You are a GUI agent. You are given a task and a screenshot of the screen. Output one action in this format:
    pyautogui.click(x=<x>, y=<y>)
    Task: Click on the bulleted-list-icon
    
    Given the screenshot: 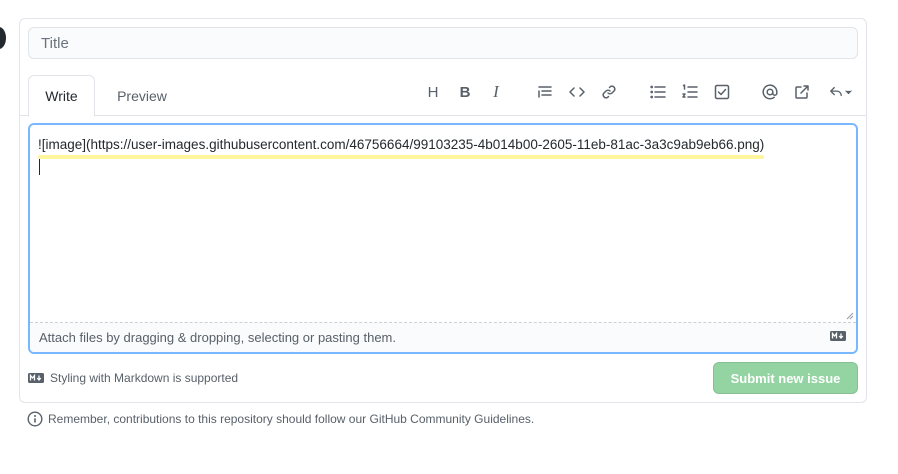 What is the action you would take?
    pyautogui.click(x=658, y=92)
    